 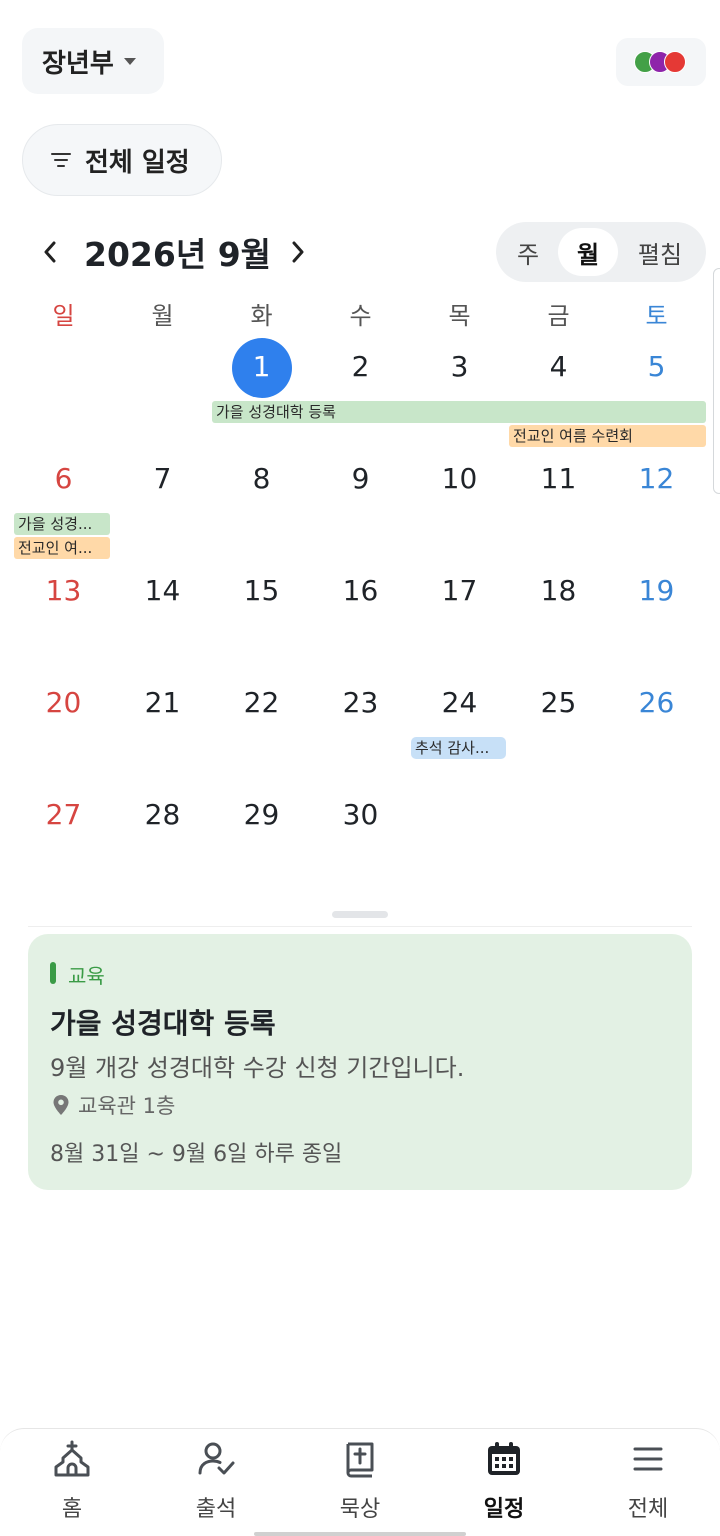 I want to click on next-month-button, so click(x=298, y=252).